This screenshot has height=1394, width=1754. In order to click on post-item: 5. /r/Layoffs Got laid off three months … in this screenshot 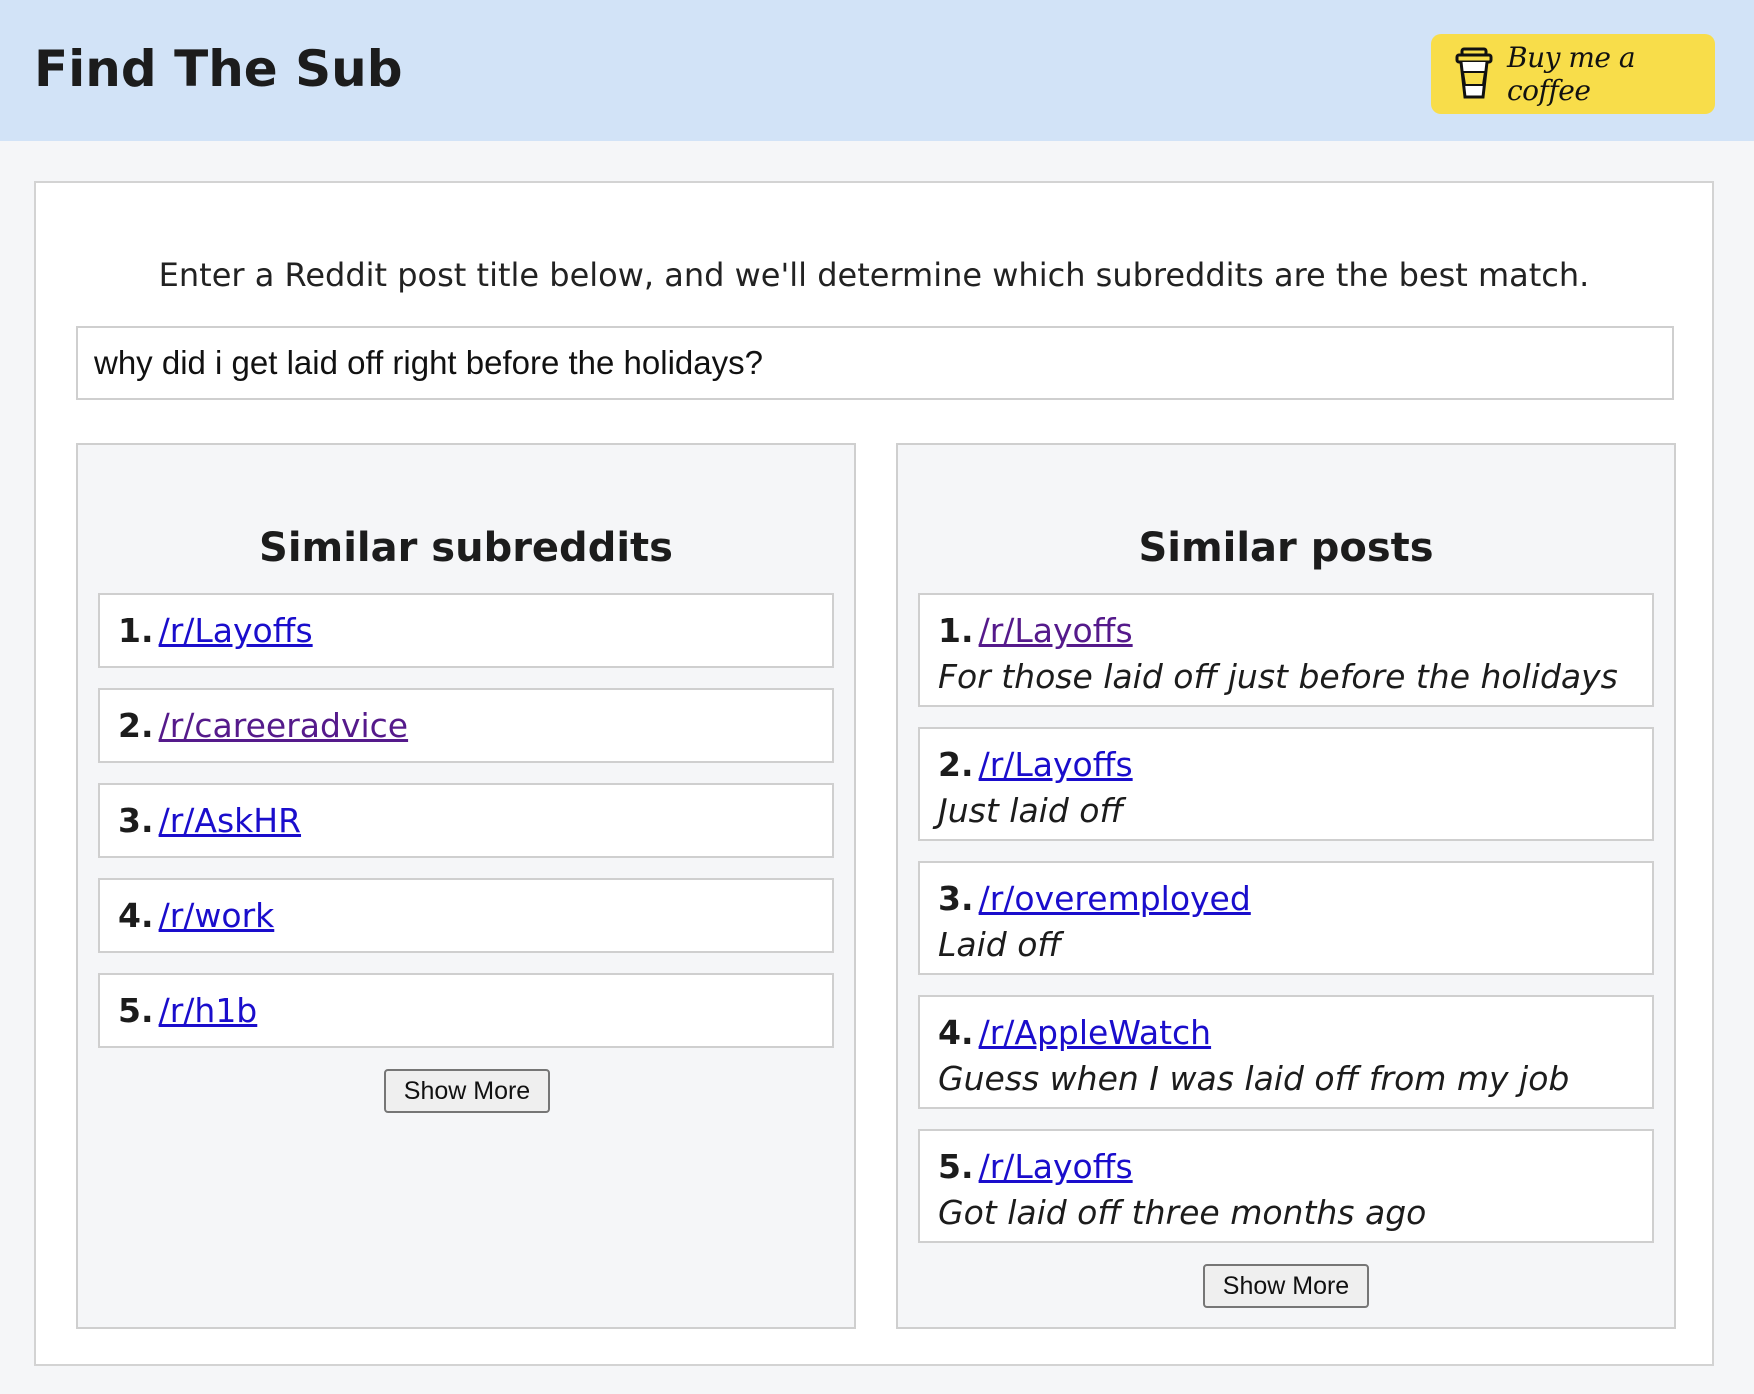, I will do `click(1286, 1186)`.